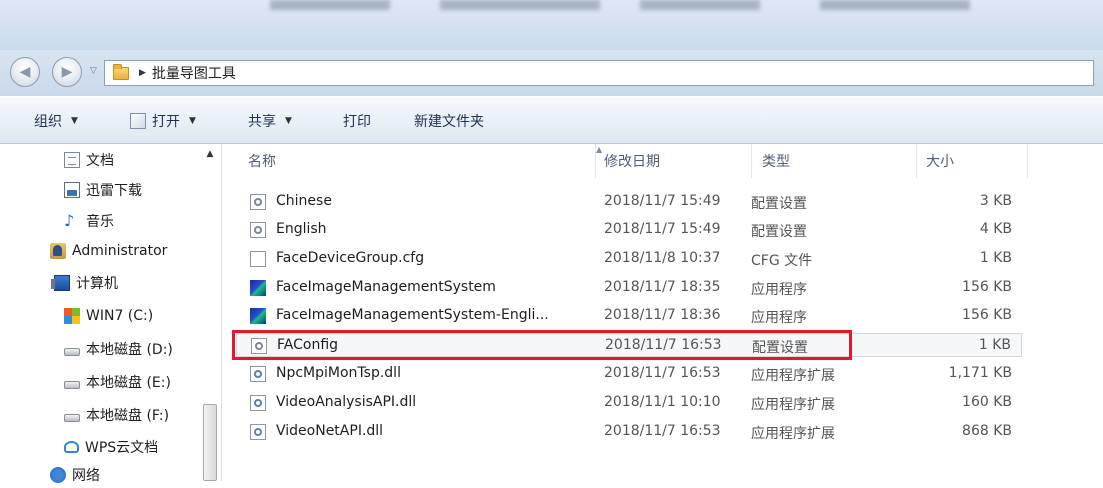 Image resolution: width=1103 pixels, height=488 pixels. Describe the element at coordinates (210, 154) in the screenshot. I see `scroll-up-arrow: ▲` at that location.